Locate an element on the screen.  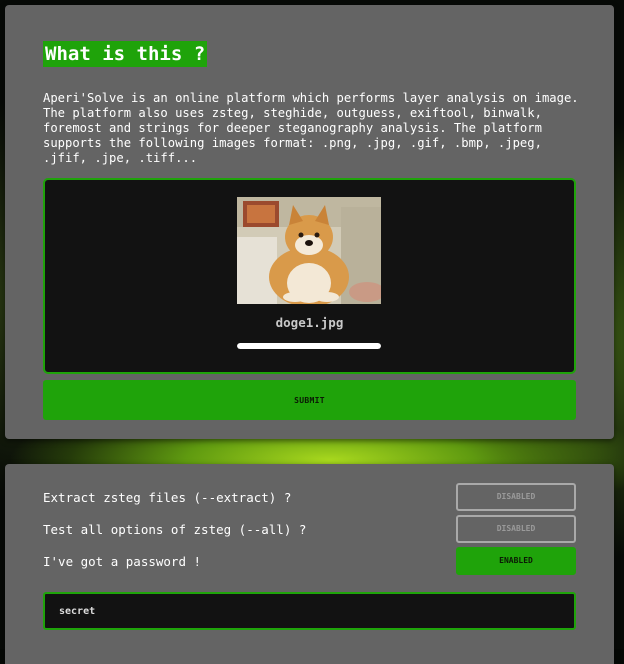
submit-button: SUBMIT is located at coordinates (309, 400).